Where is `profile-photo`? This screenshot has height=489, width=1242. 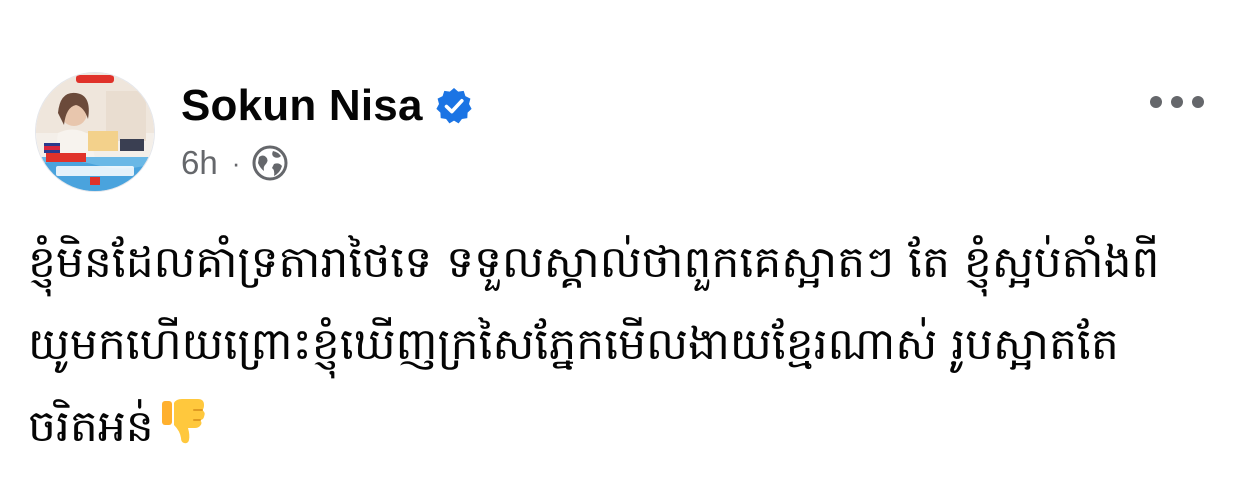 profile-photo is located at coordinates (95, 132).